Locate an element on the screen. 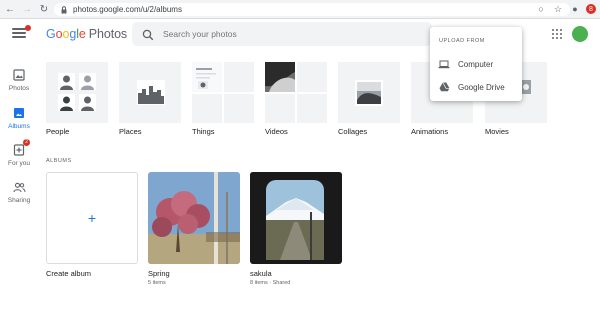 The width and height of the screenshot is (600, 328). forward-icon: → is located at coordinates (27, 9).